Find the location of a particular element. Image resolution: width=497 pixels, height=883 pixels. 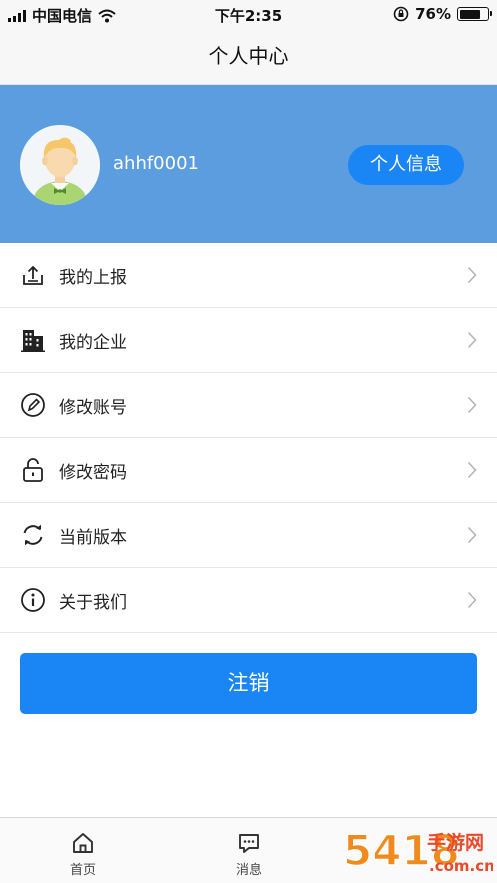

menu-item-edit-account: 修改账号 is located at coordinates (248, 405).